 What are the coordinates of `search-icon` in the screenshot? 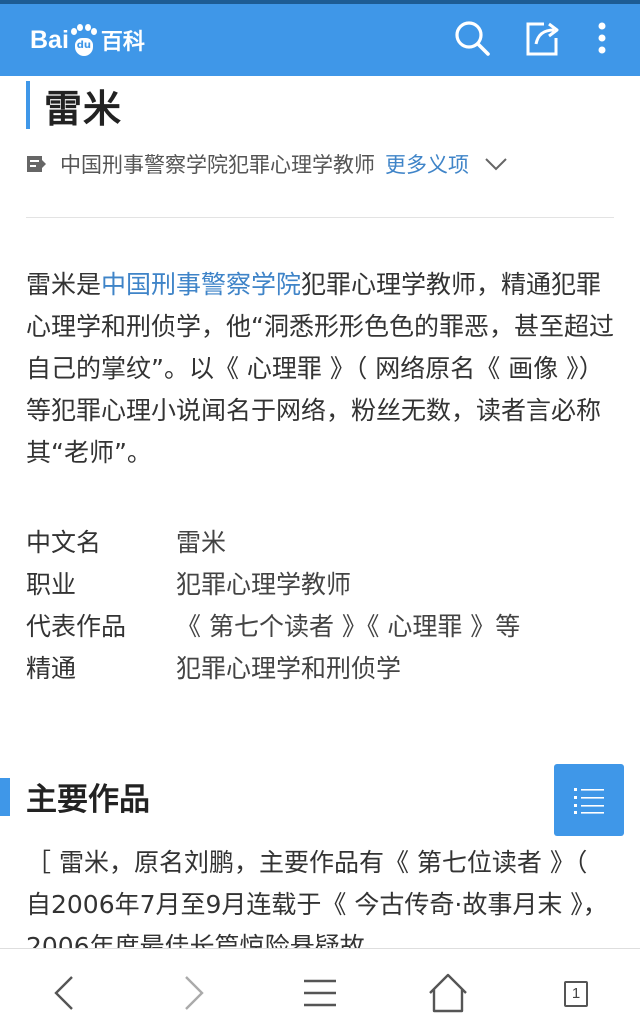 It's located at (472, 38).